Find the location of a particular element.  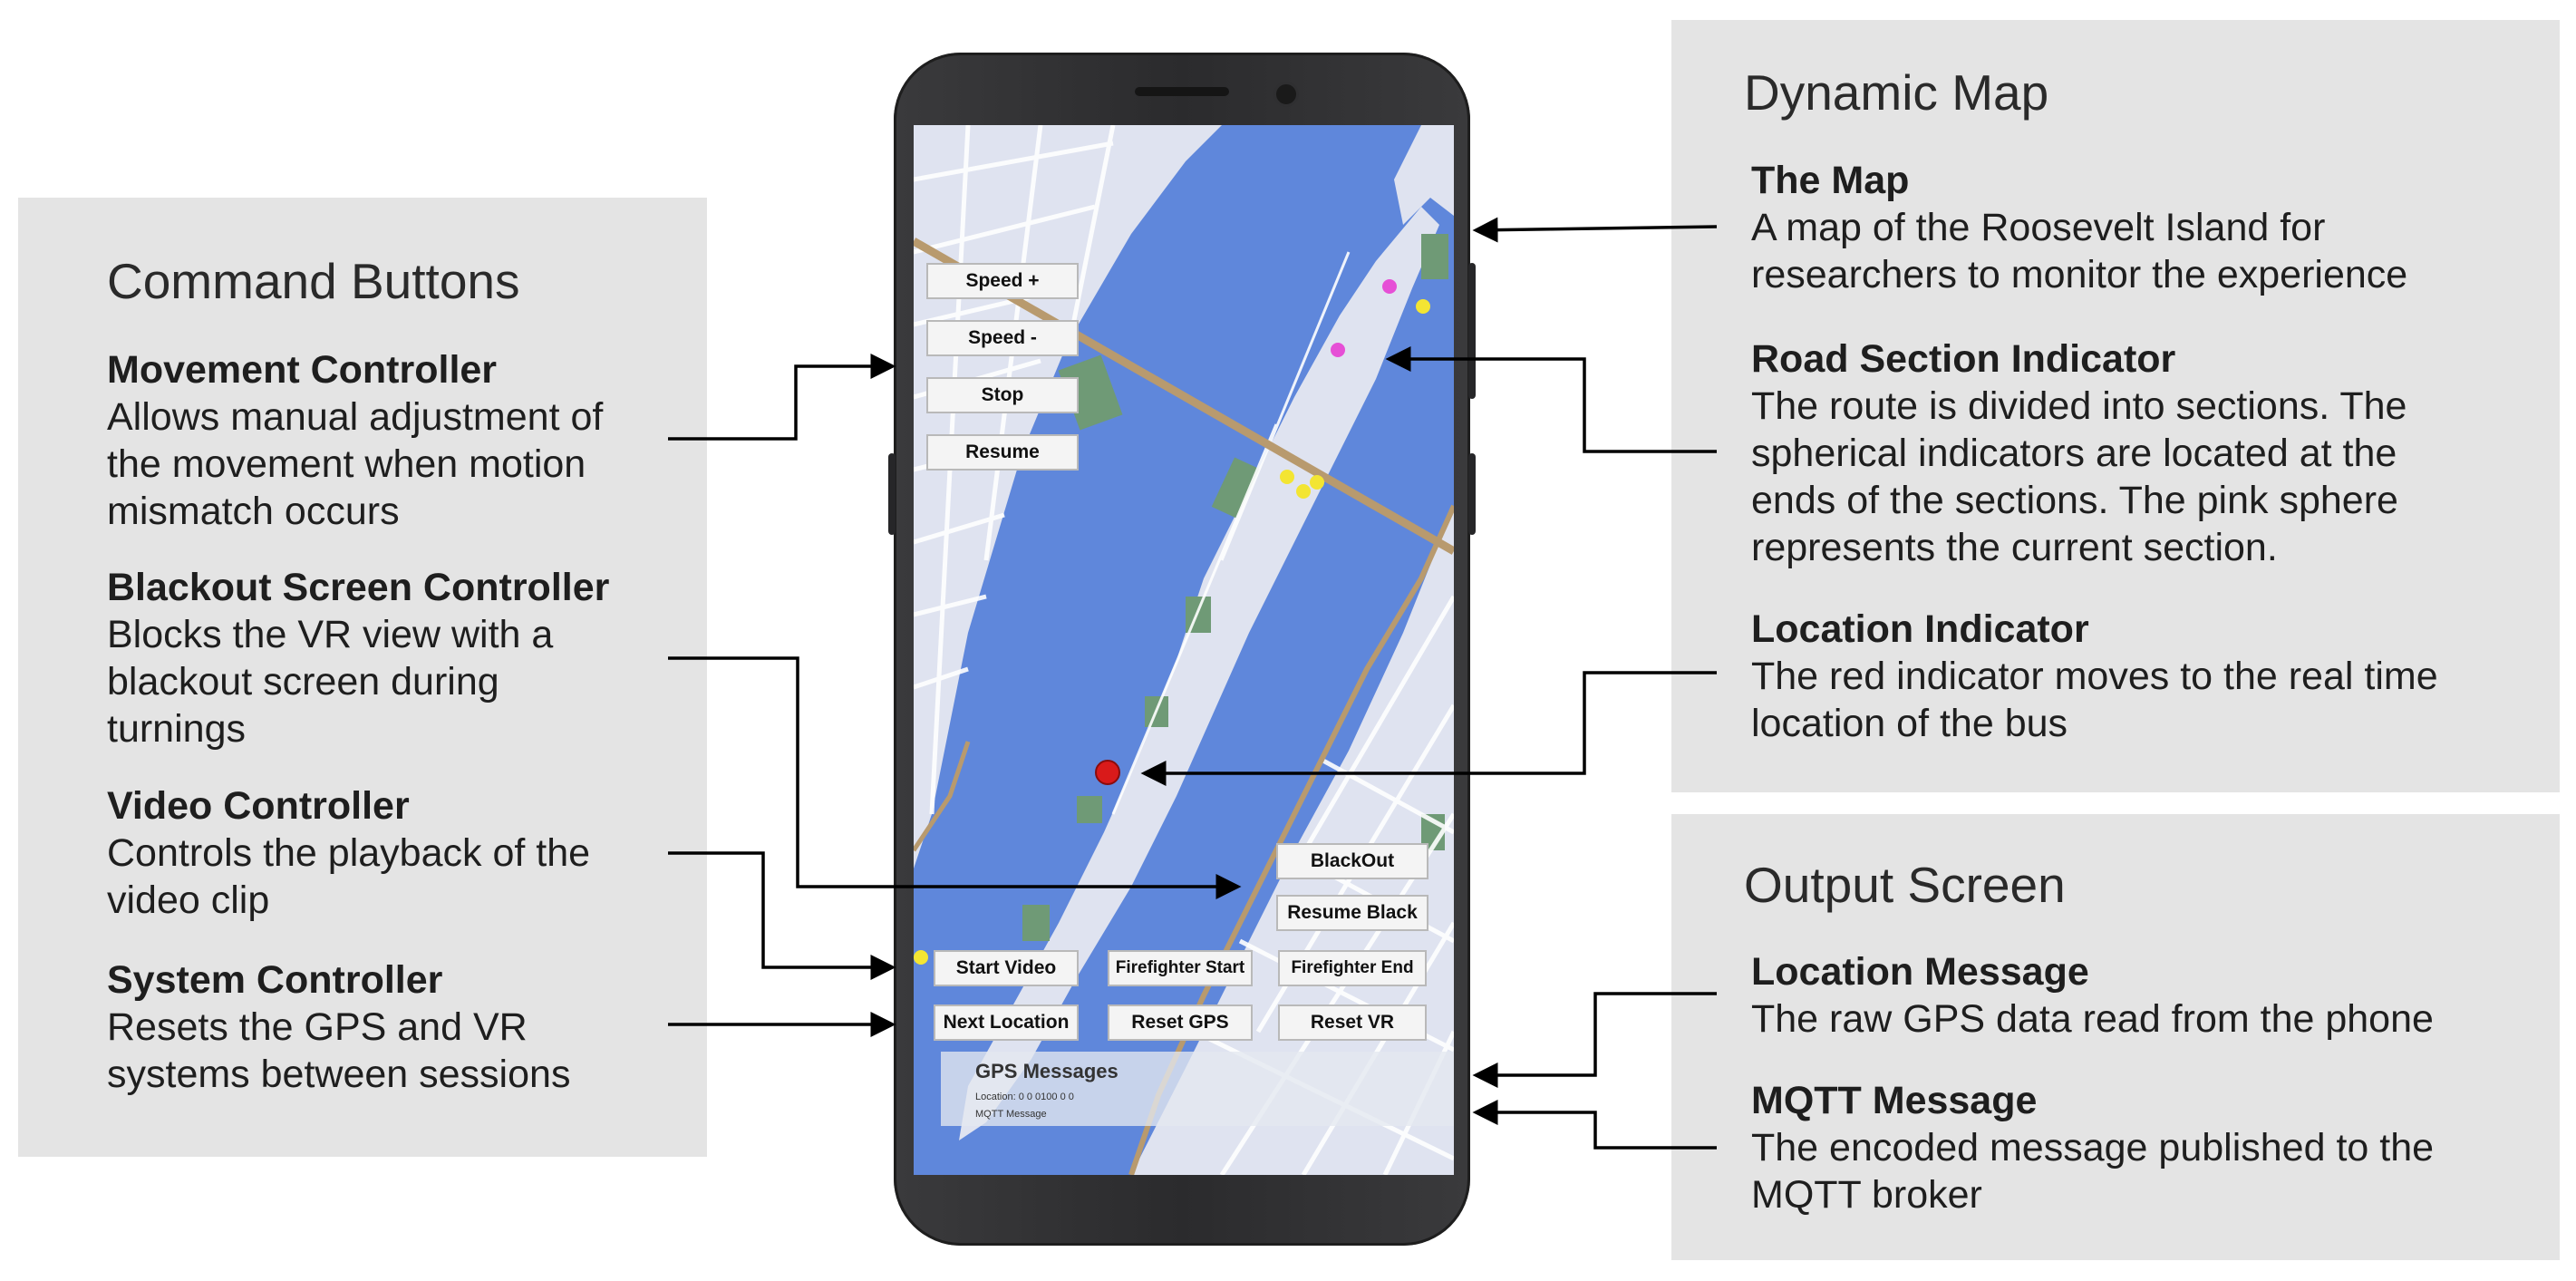

blackout-controller-title: Blackout Screen Controller is located at coordinates (358, 587).